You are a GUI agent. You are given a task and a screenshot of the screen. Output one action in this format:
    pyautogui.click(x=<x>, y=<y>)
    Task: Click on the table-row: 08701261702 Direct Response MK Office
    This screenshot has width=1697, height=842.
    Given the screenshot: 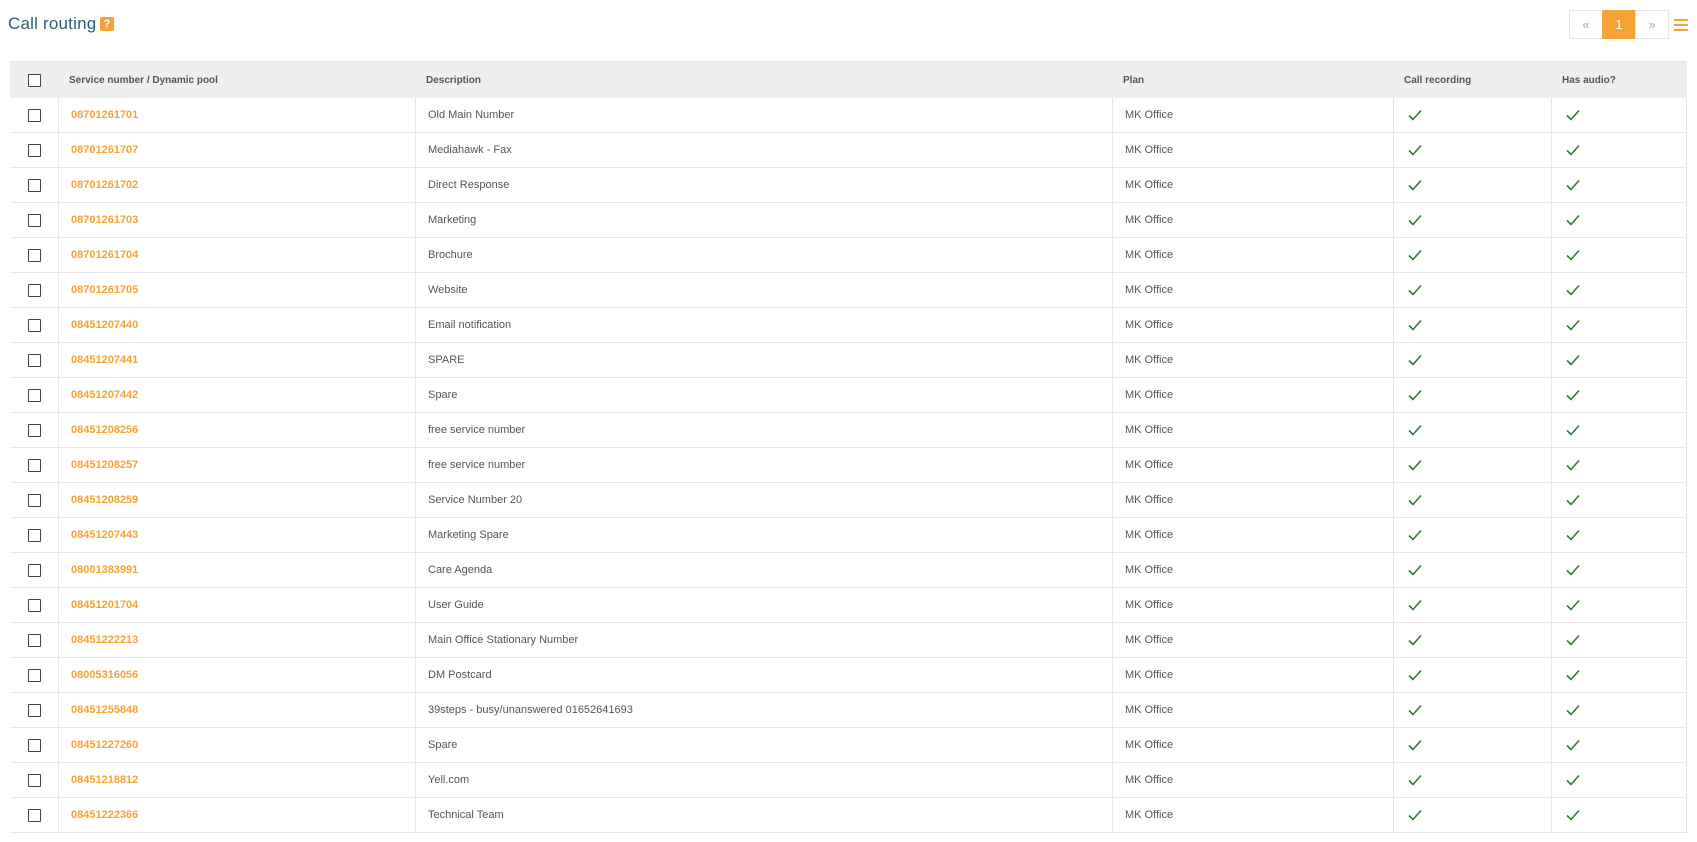 What is the action you would take?
    pyautogui.click(x=848, y=185)
    